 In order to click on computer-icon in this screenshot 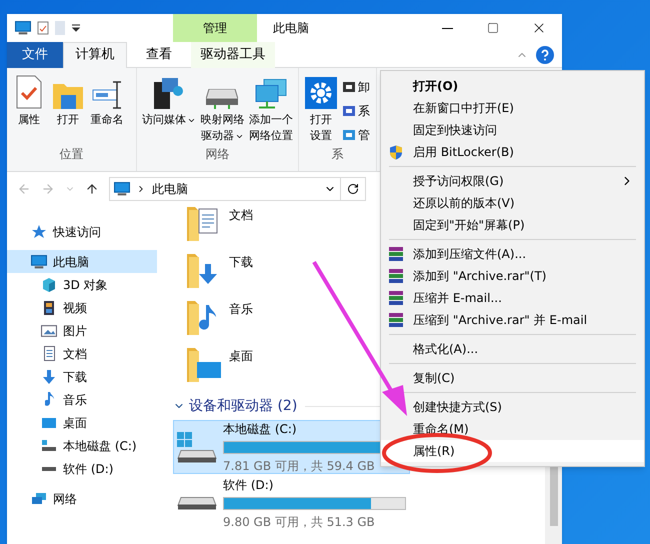, I will do `click(349, 135)`.